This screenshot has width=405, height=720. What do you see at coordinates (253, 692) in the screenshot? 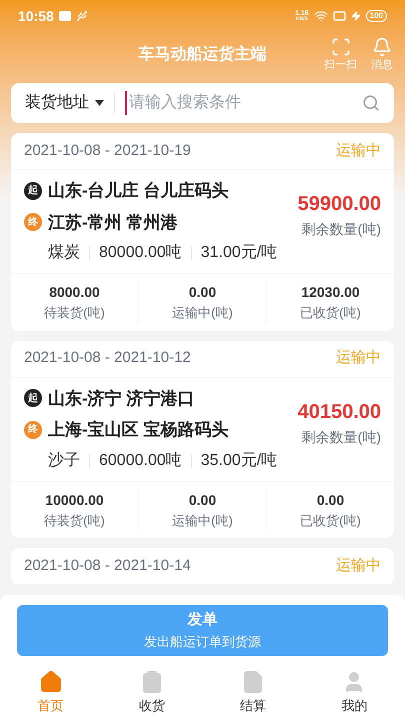
I see `tab-item: 结算` at bounding box center [253, 692].